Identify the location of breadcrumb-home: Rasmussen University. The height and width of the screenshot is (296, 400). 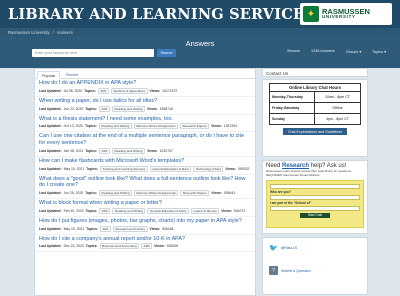
(29, 32).